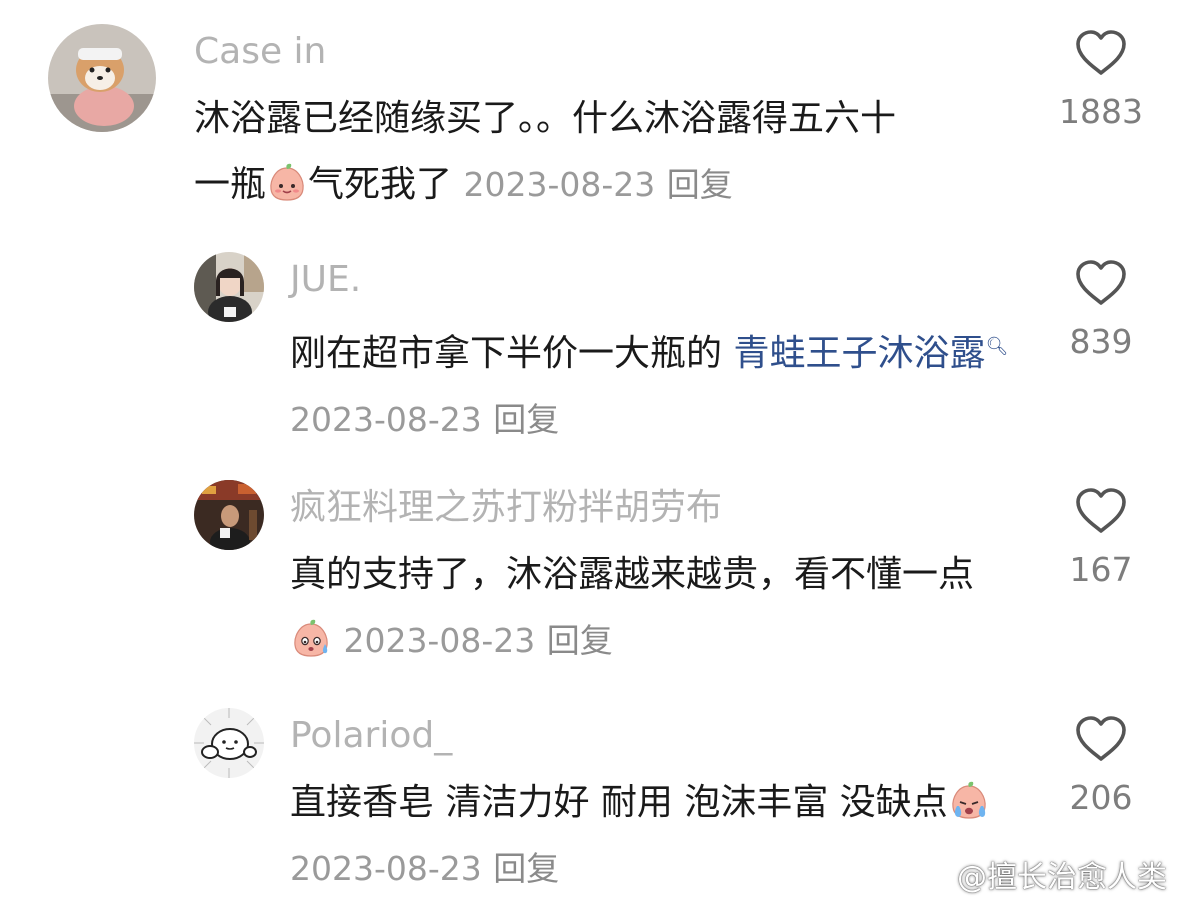  I want to click on username: Polariod_, so click(371, 736).